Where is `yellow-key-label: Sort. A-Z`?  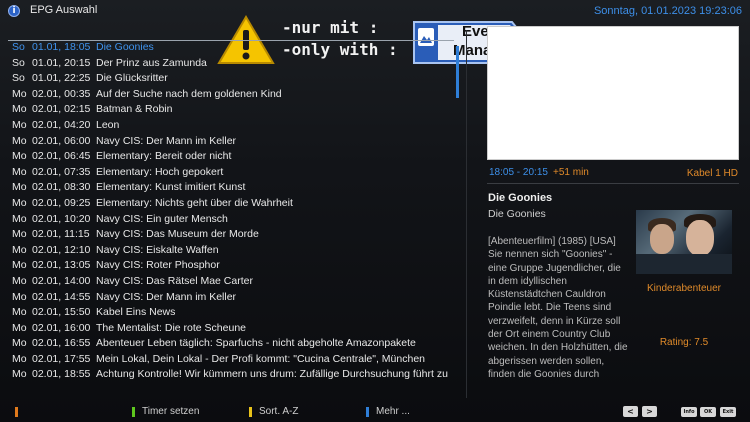 yellow-key-label: Sort. A-Z is located at coordinates (278, 411).